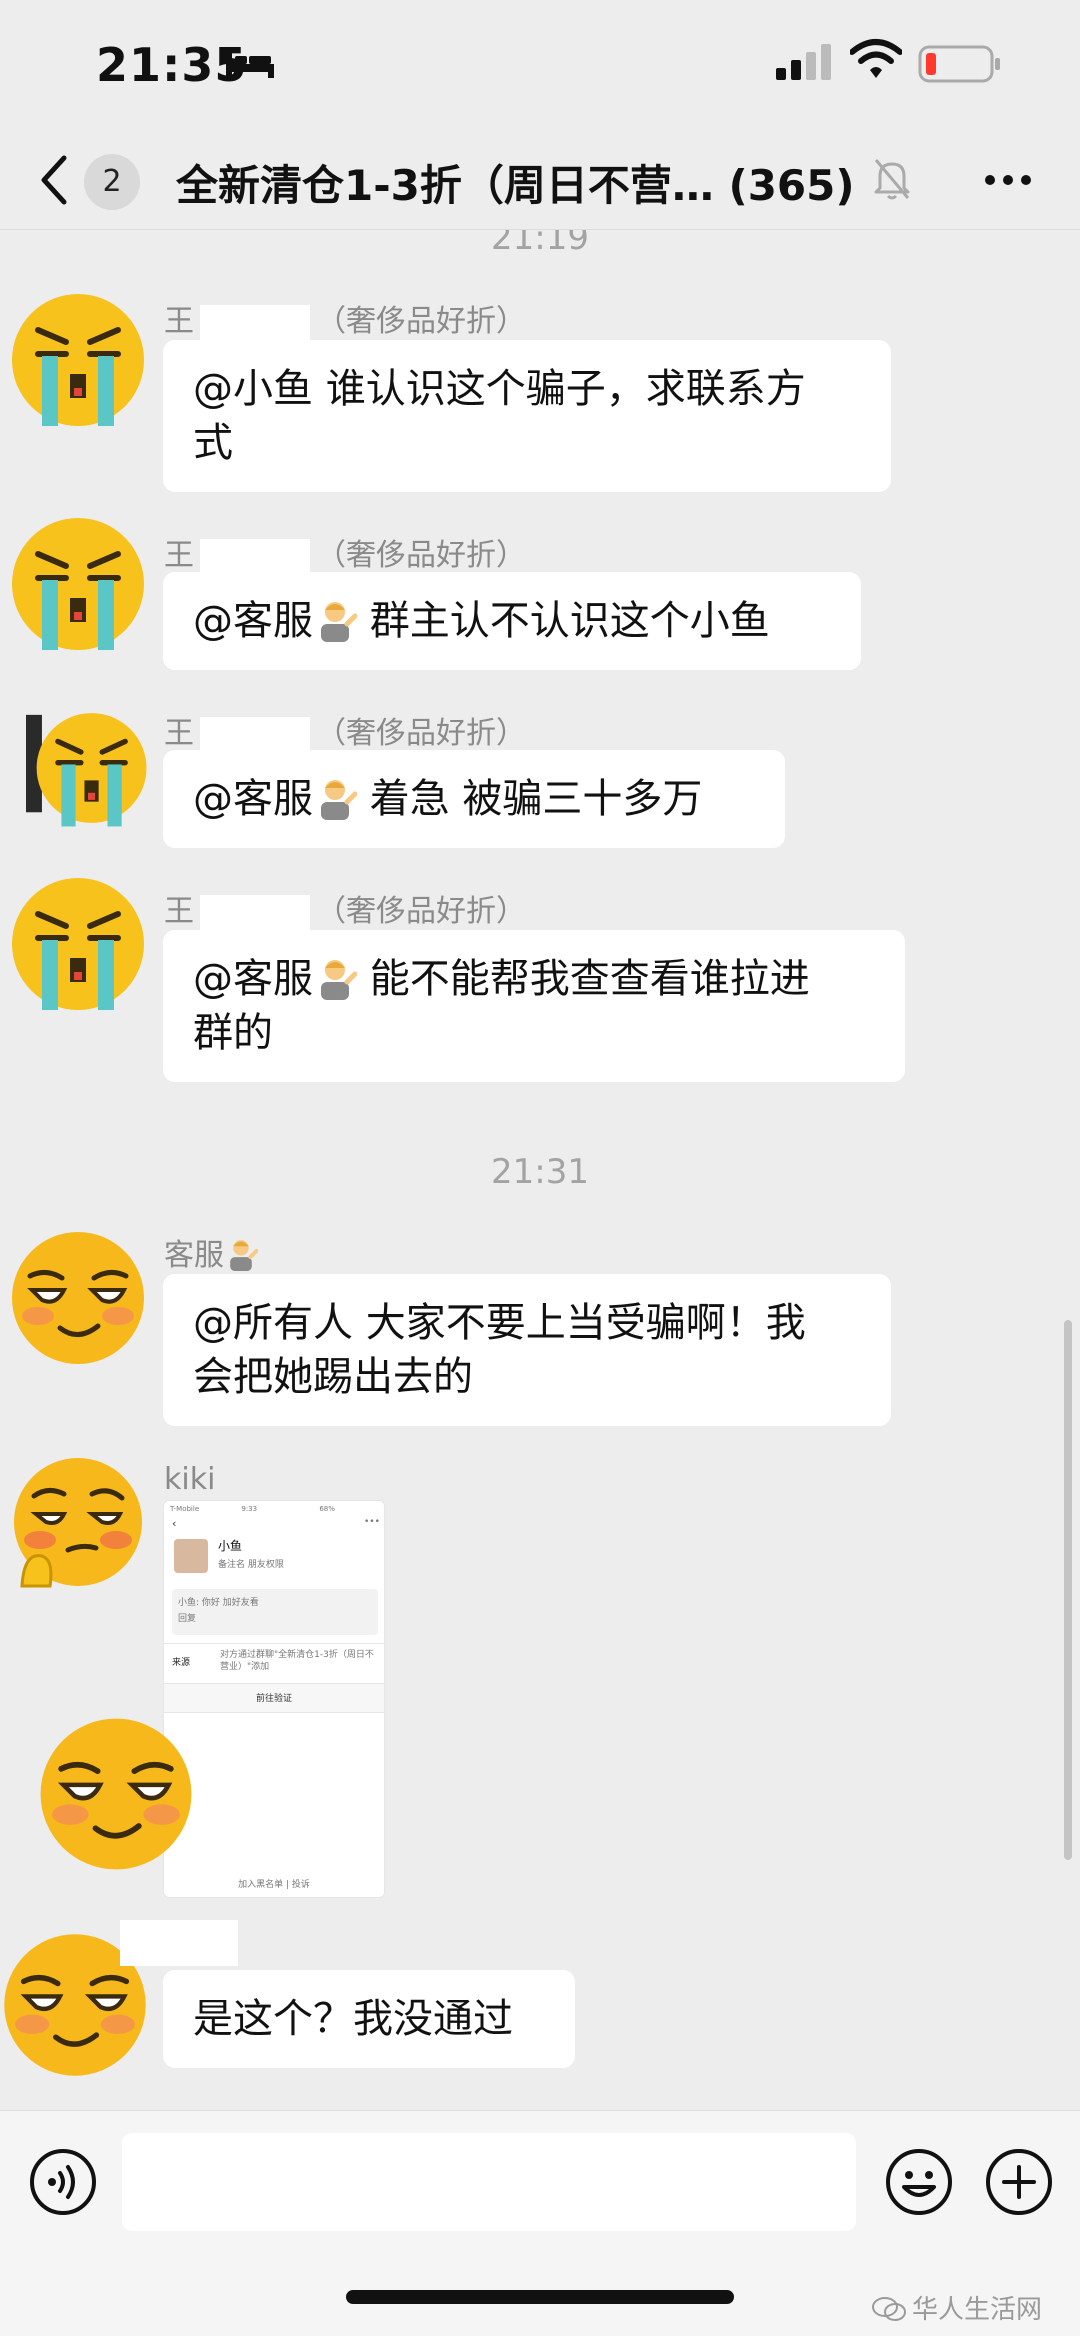  What do you see at coordinates (803, 62) in the screenshot?
I see `signal-icon` at bounding box center [803, 62].